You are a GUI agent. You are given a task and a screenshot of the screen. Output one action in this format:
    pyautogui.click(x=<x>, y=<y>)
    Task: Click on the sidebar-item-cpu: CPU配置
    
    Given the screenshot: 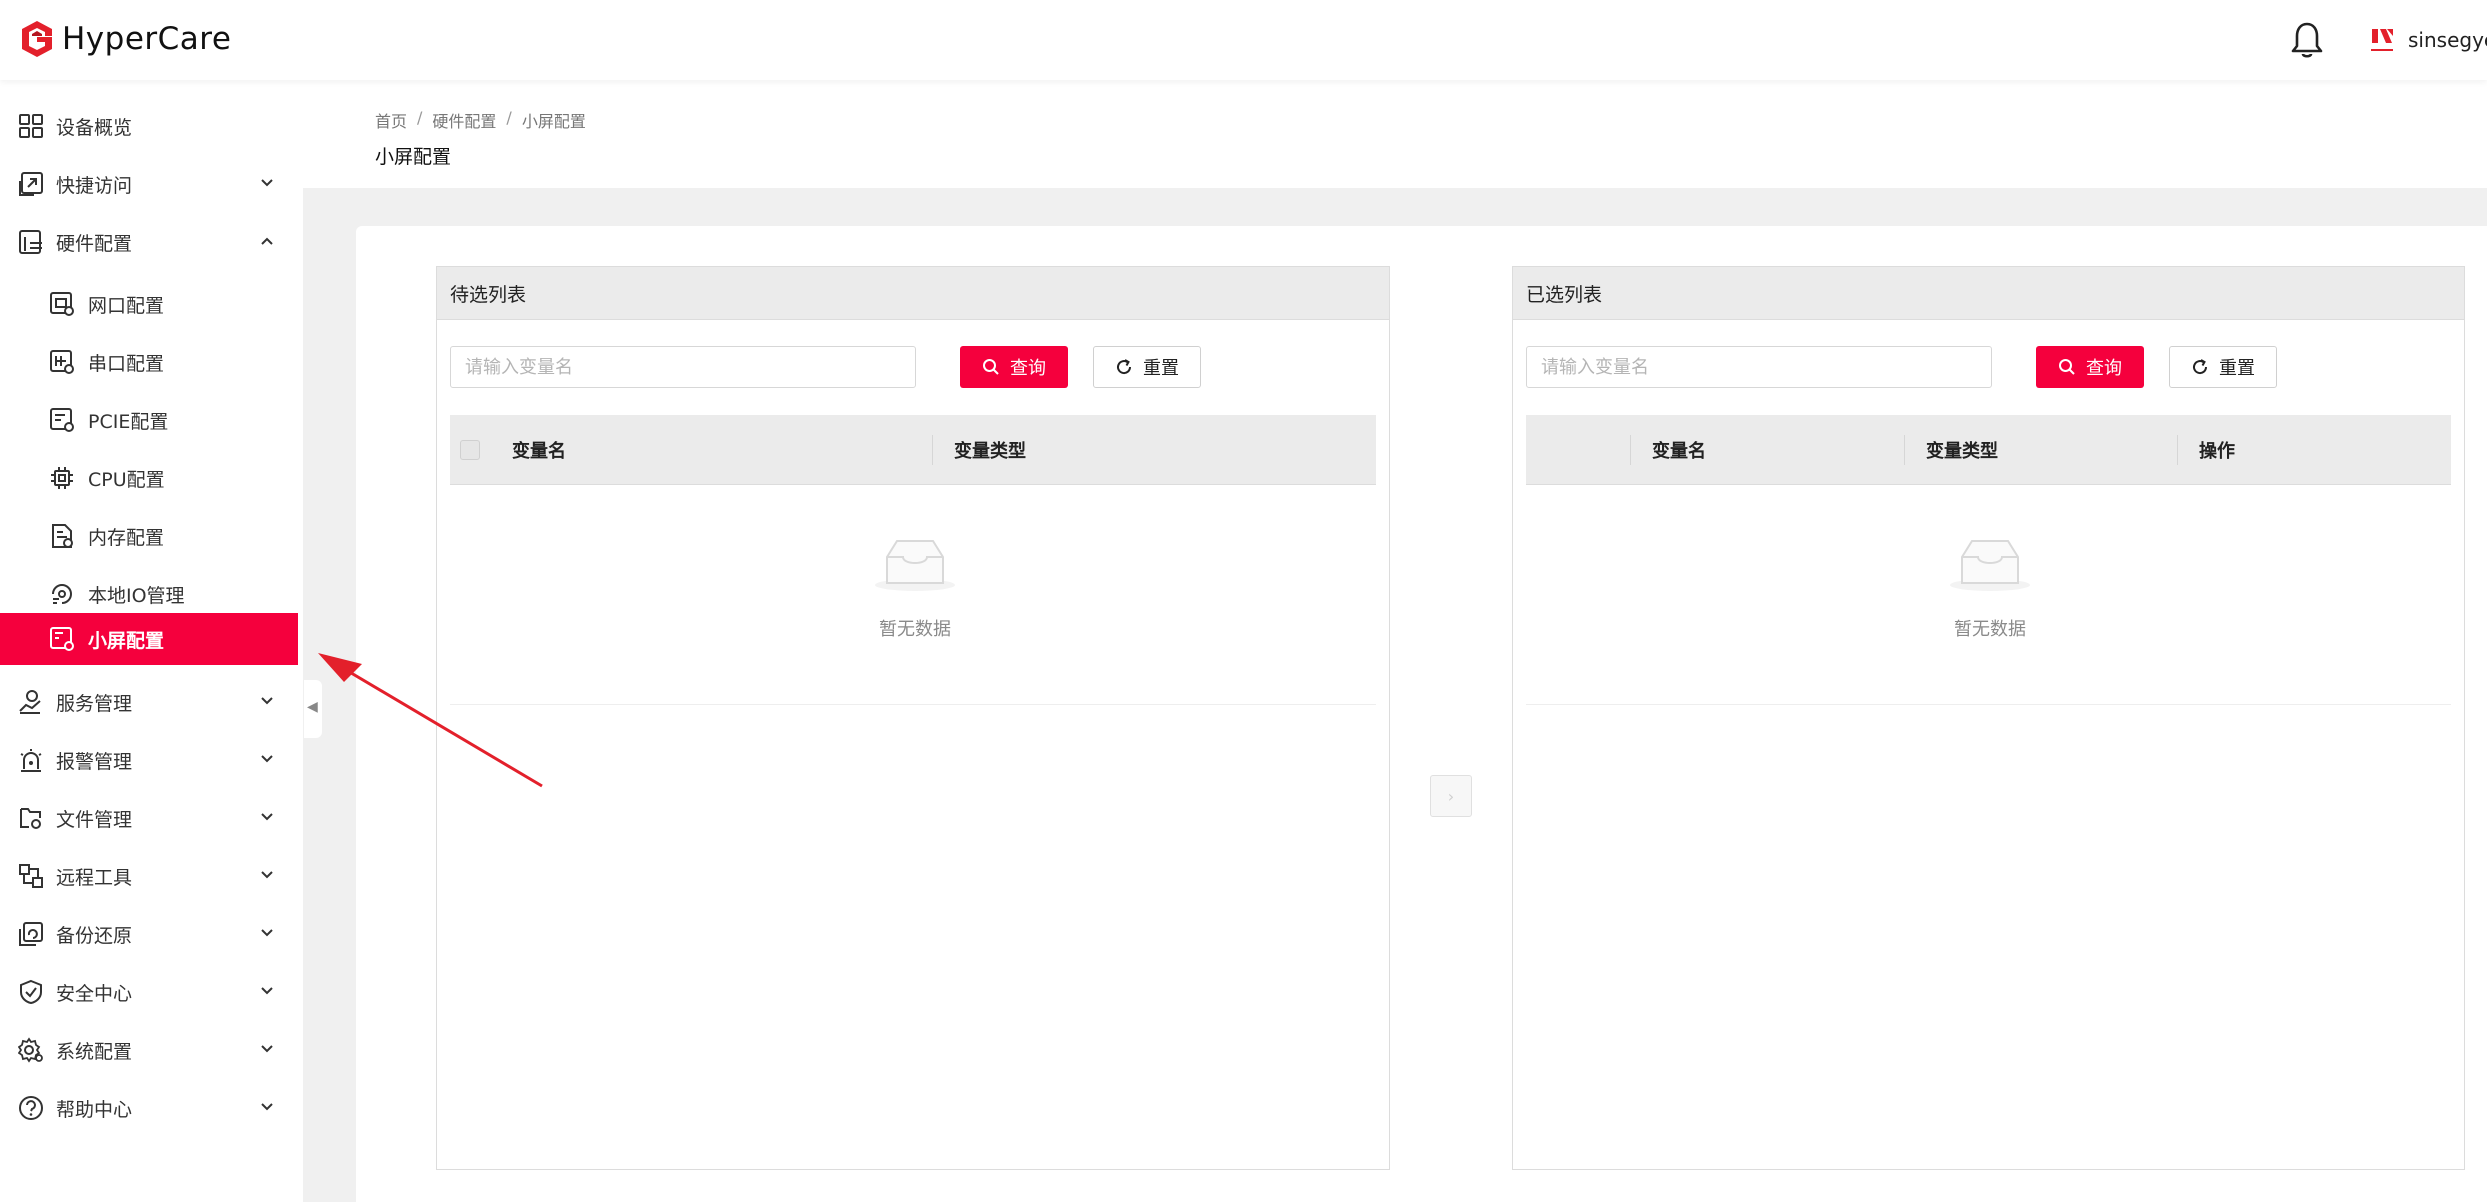 What is the action you would take?
    pyautogui.click(x=149, y=478)
    